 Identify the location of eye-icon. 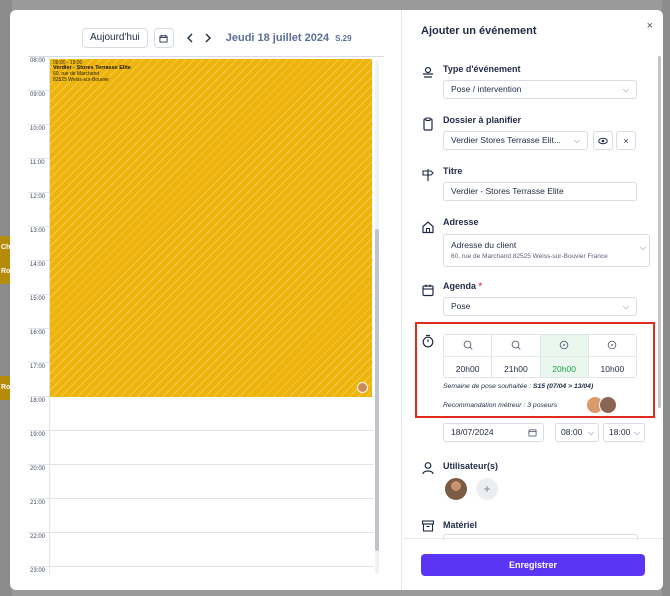
(603, 140).